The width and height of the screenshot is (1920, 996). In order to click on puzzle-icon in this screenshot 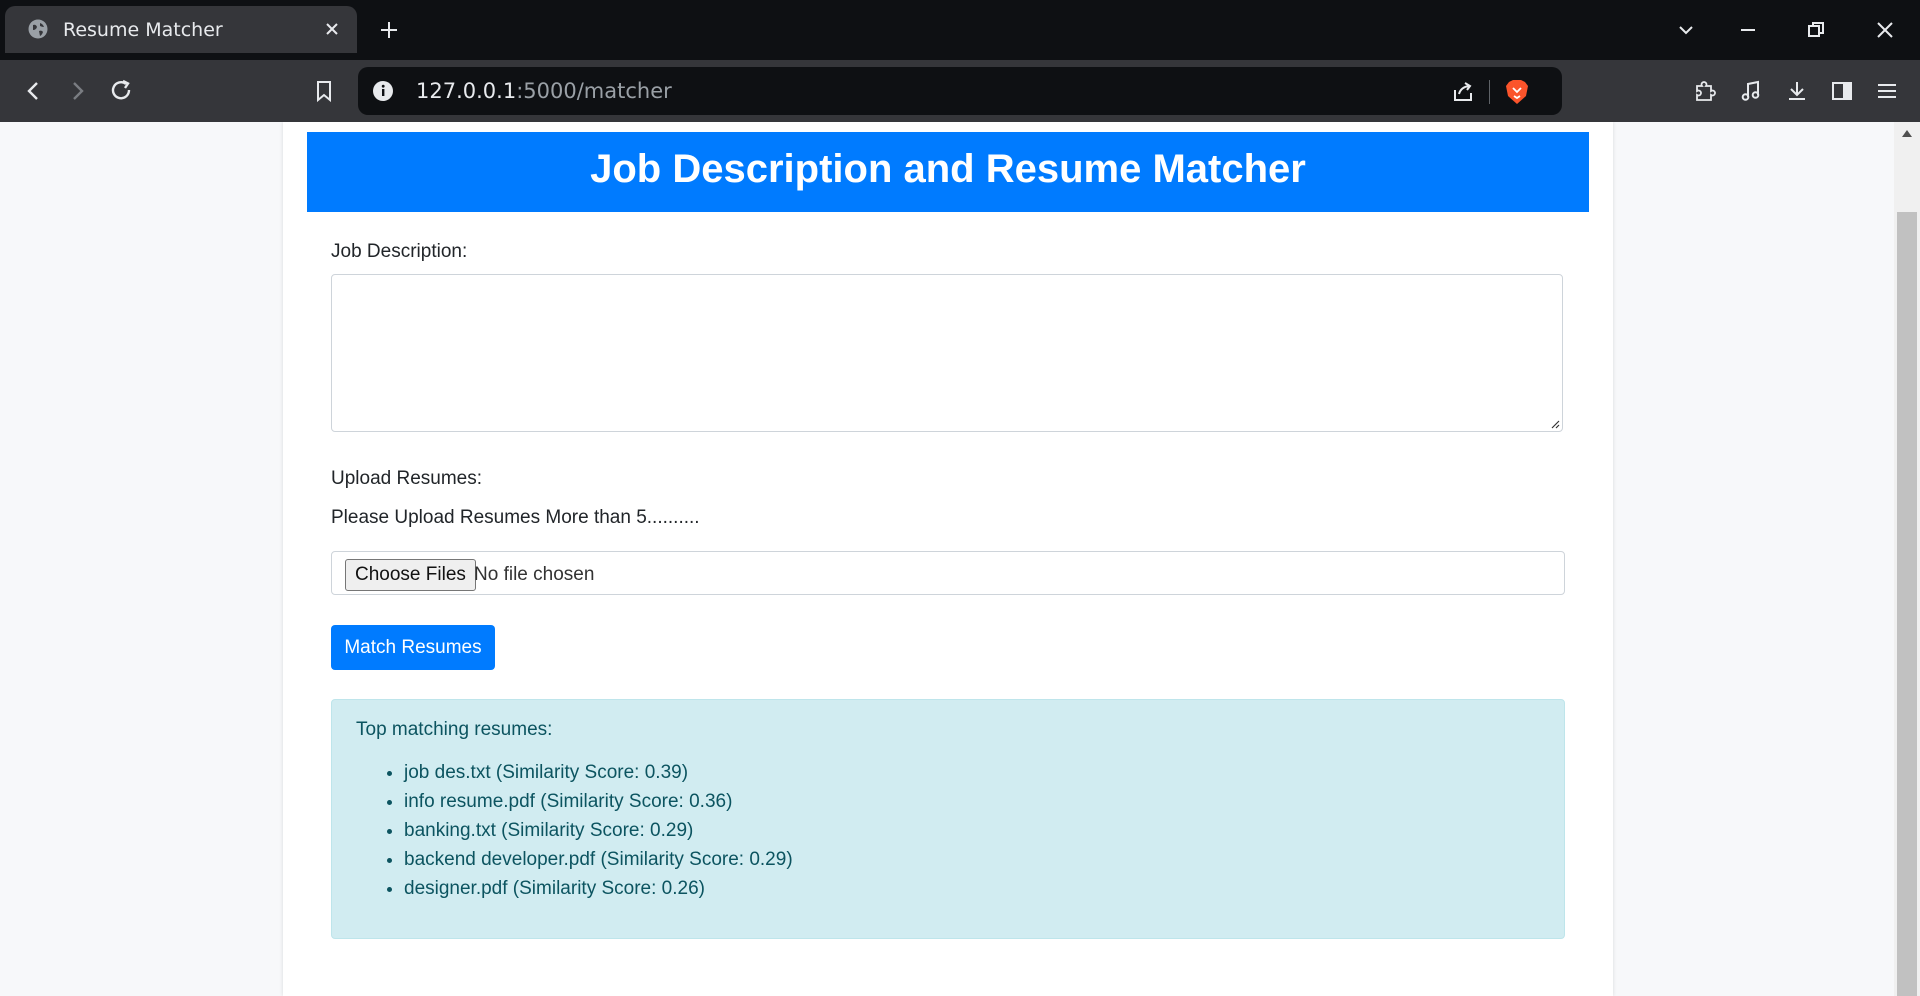, I will do `click(1705, 91)`.